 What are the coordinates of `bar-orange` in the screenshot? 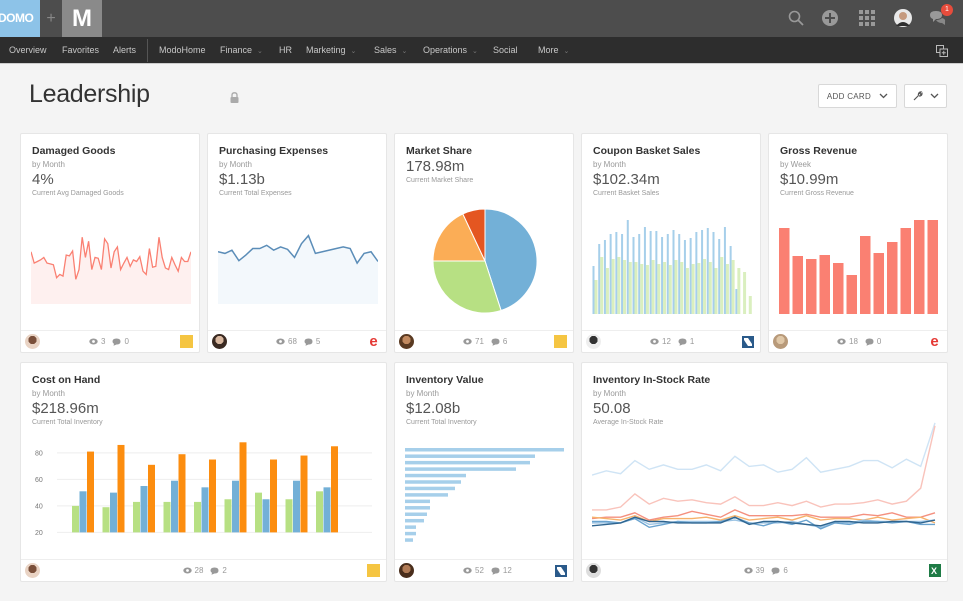 It's located at (243, 487).